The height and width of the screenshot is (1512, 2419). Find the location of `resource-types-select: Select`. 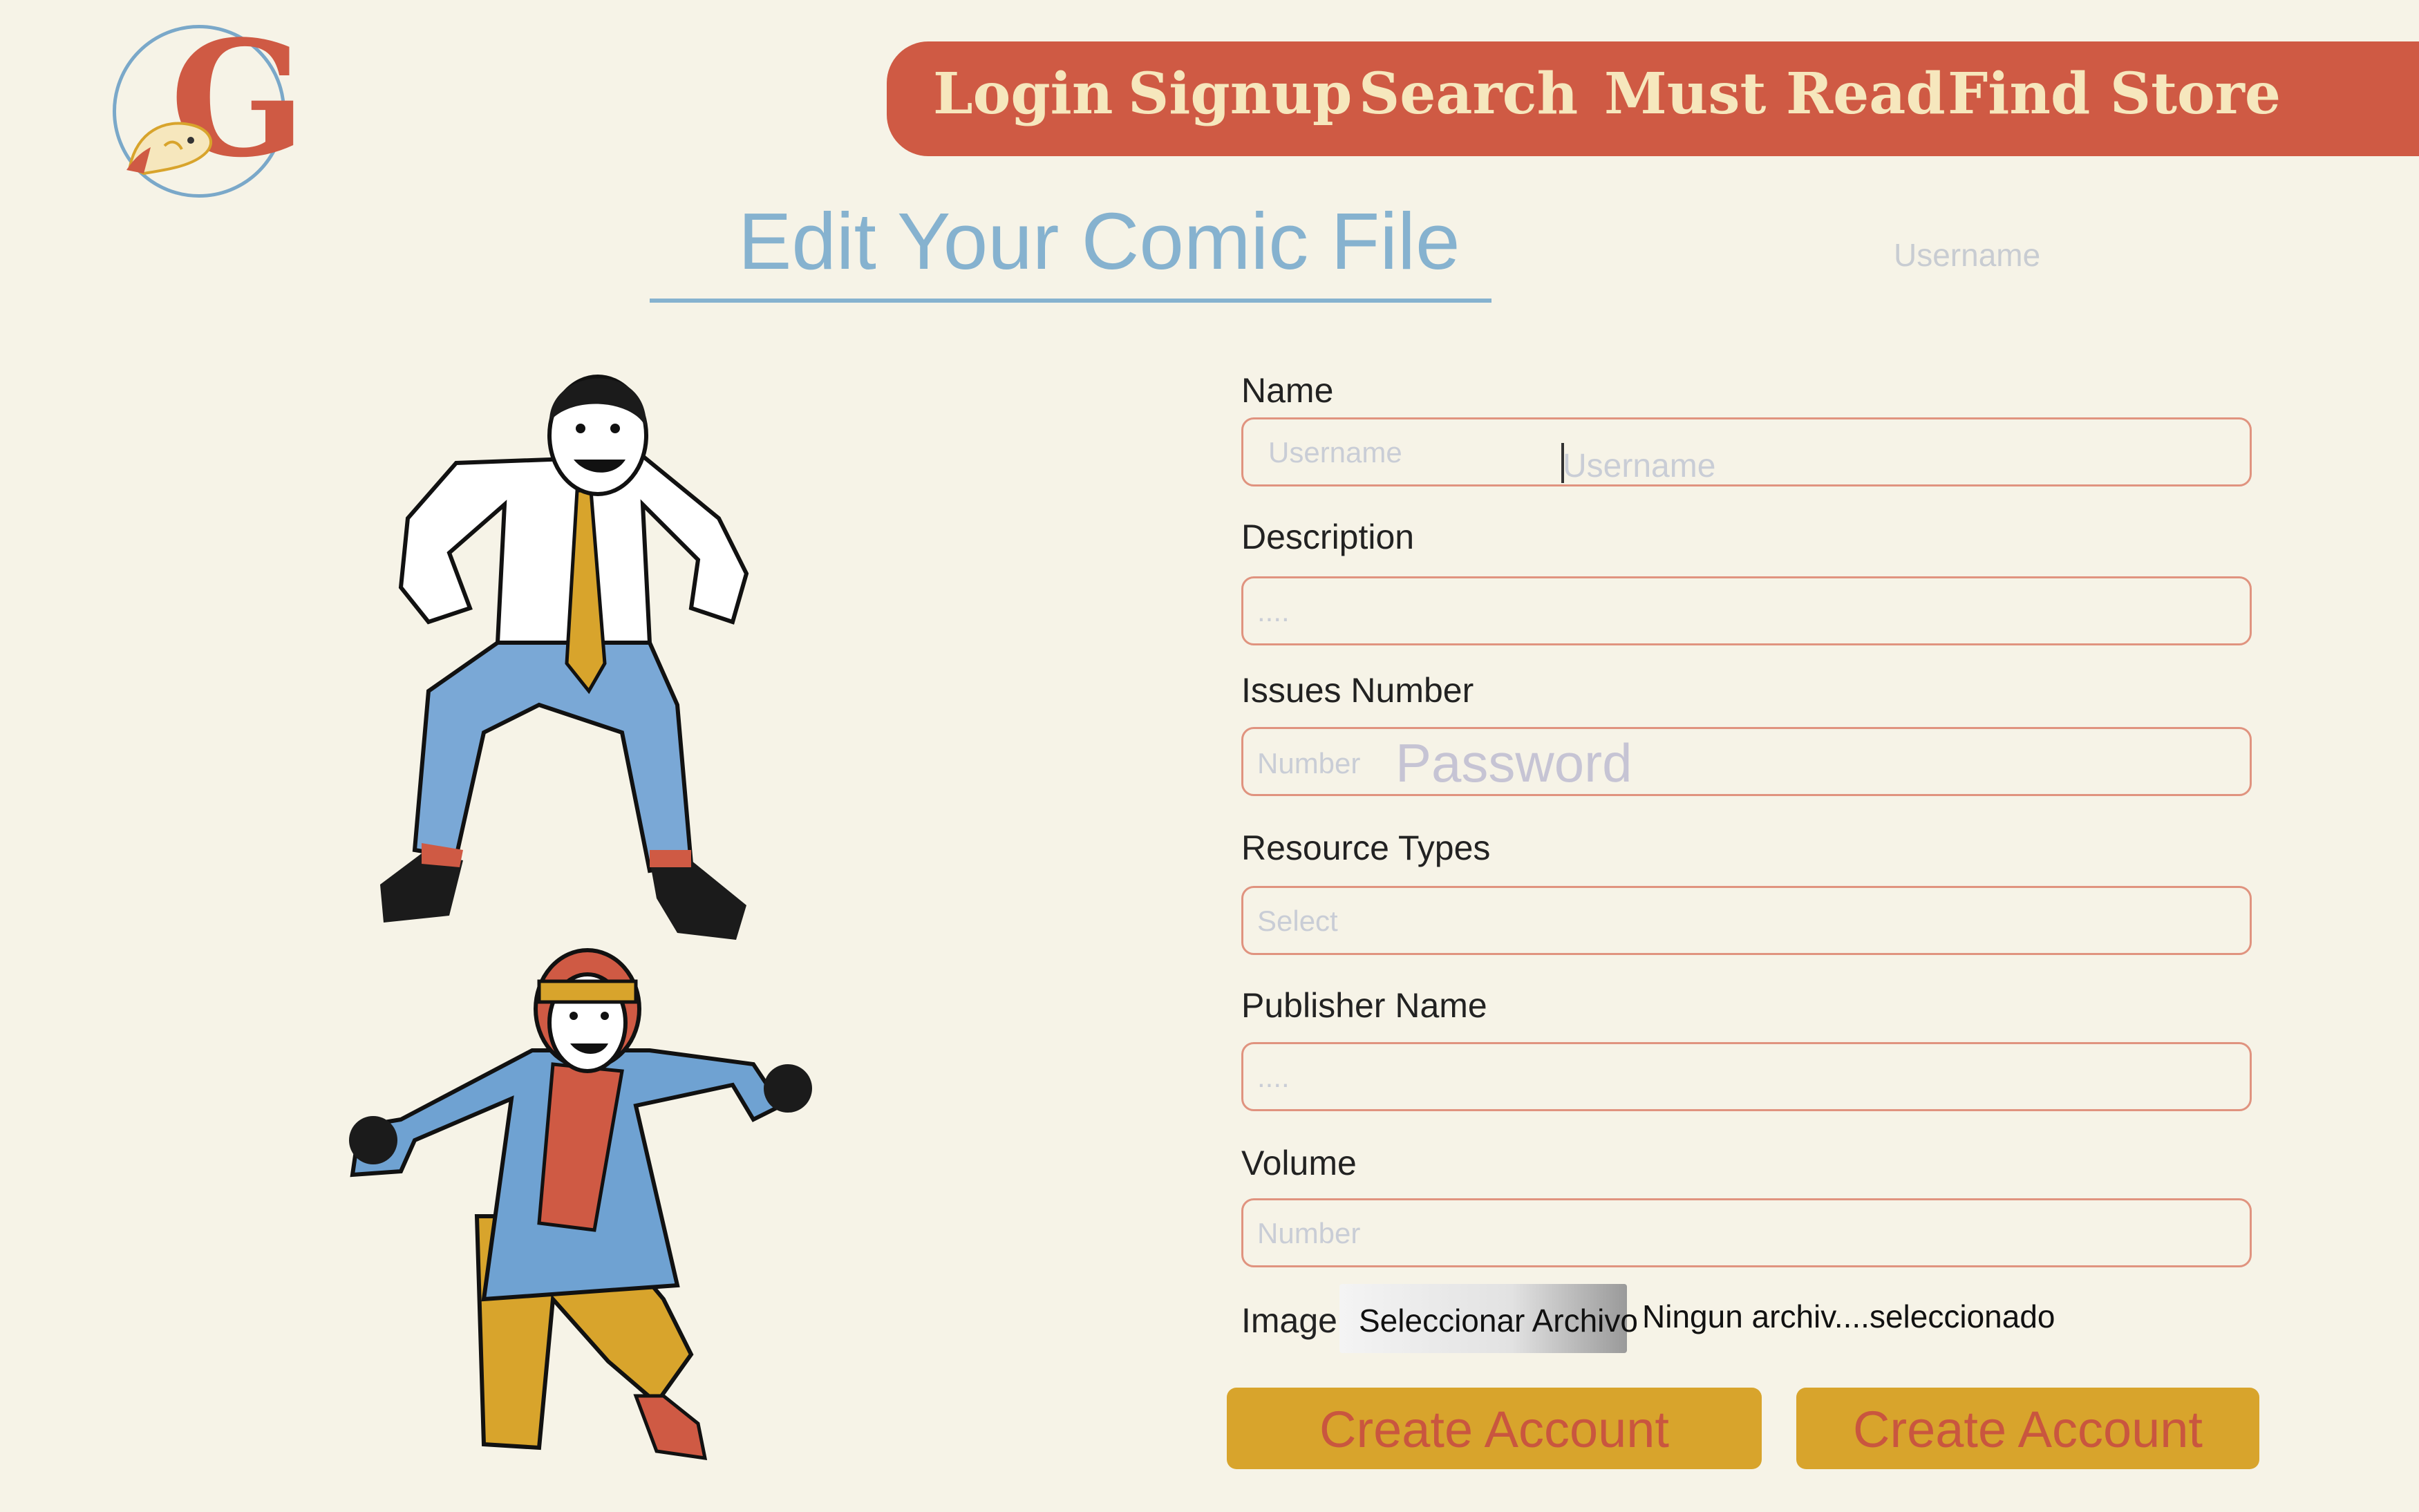

resource-types-select: Select is located at coordinates (1747, 920).